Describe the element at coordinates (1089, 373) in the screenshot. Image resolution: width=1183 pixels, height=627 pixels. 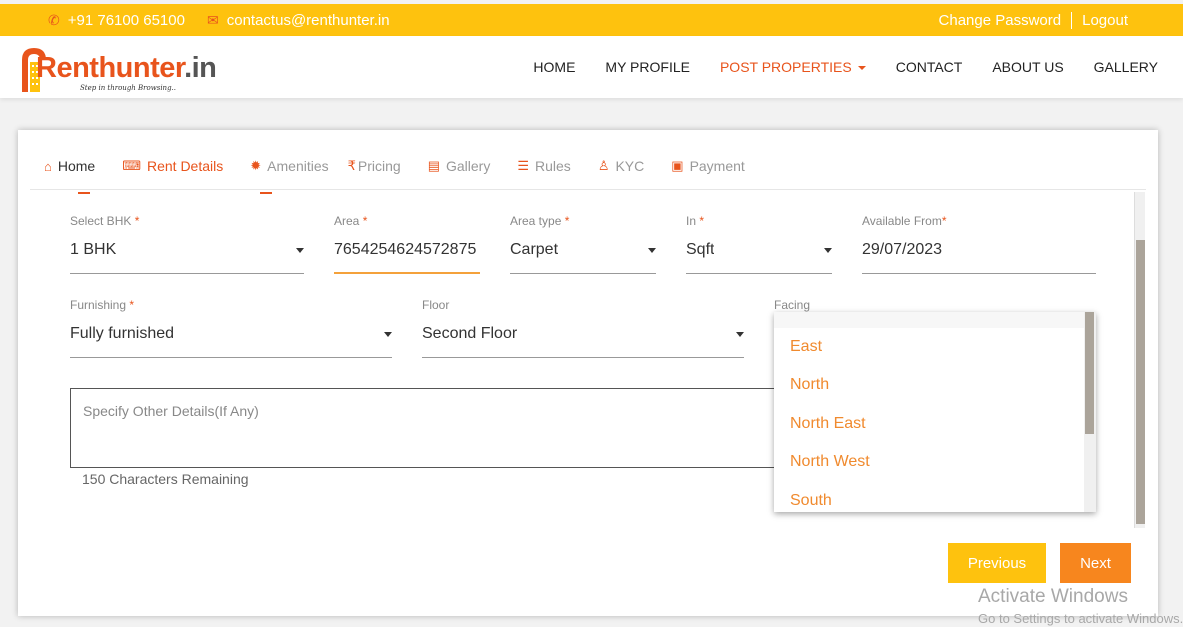
I see `menu-scrollbar-thumb` at that location.